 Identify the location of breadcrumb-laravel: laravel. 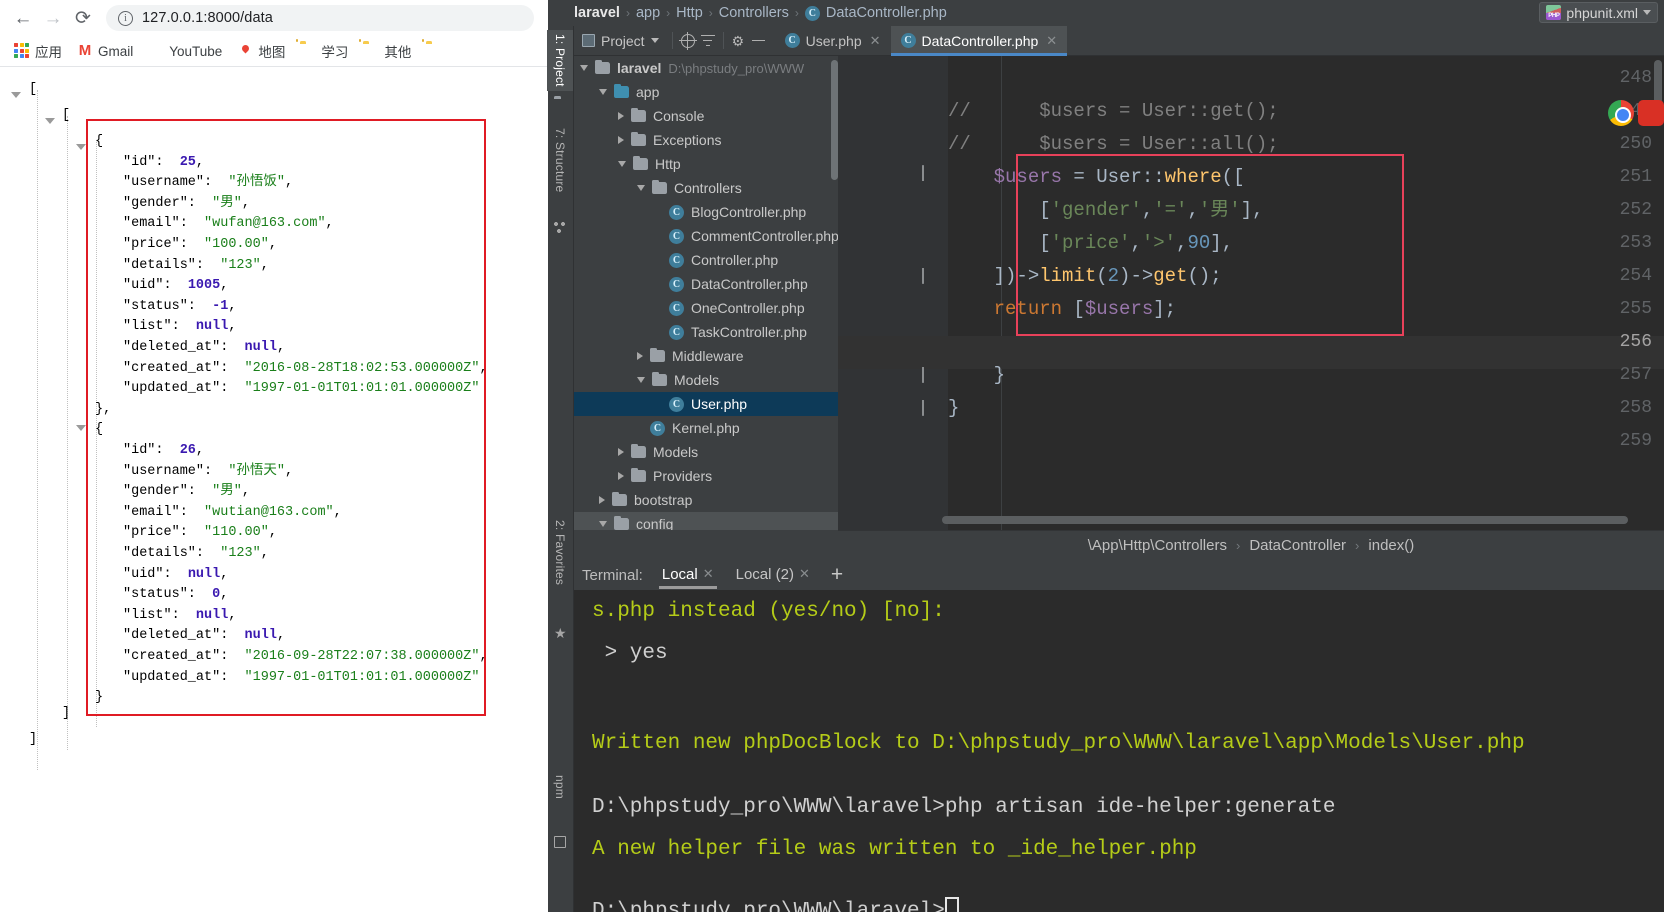
(597, 13).